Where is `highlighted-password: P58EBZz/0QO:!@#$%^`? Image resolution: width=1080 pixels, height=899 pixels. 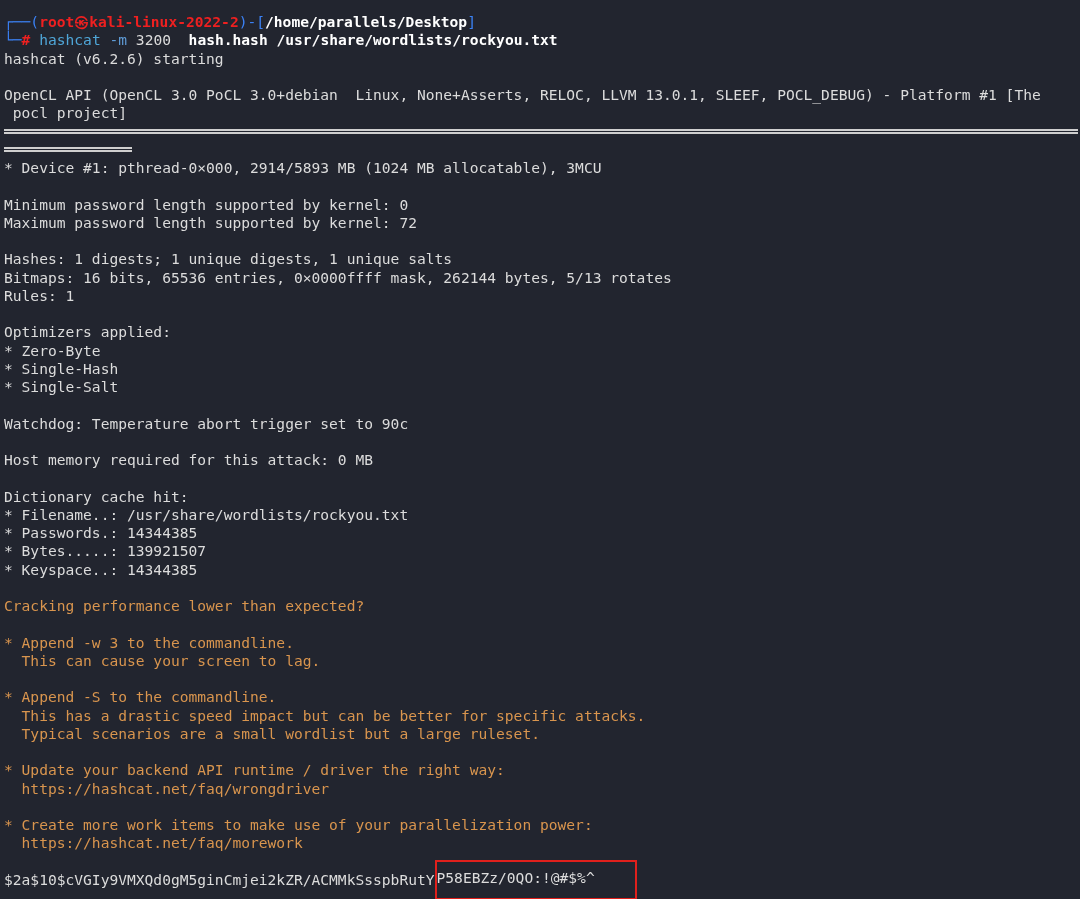 highlighted-password: P58EBZz/0QO:!@#$%^ is located at coordinates (535, 879).